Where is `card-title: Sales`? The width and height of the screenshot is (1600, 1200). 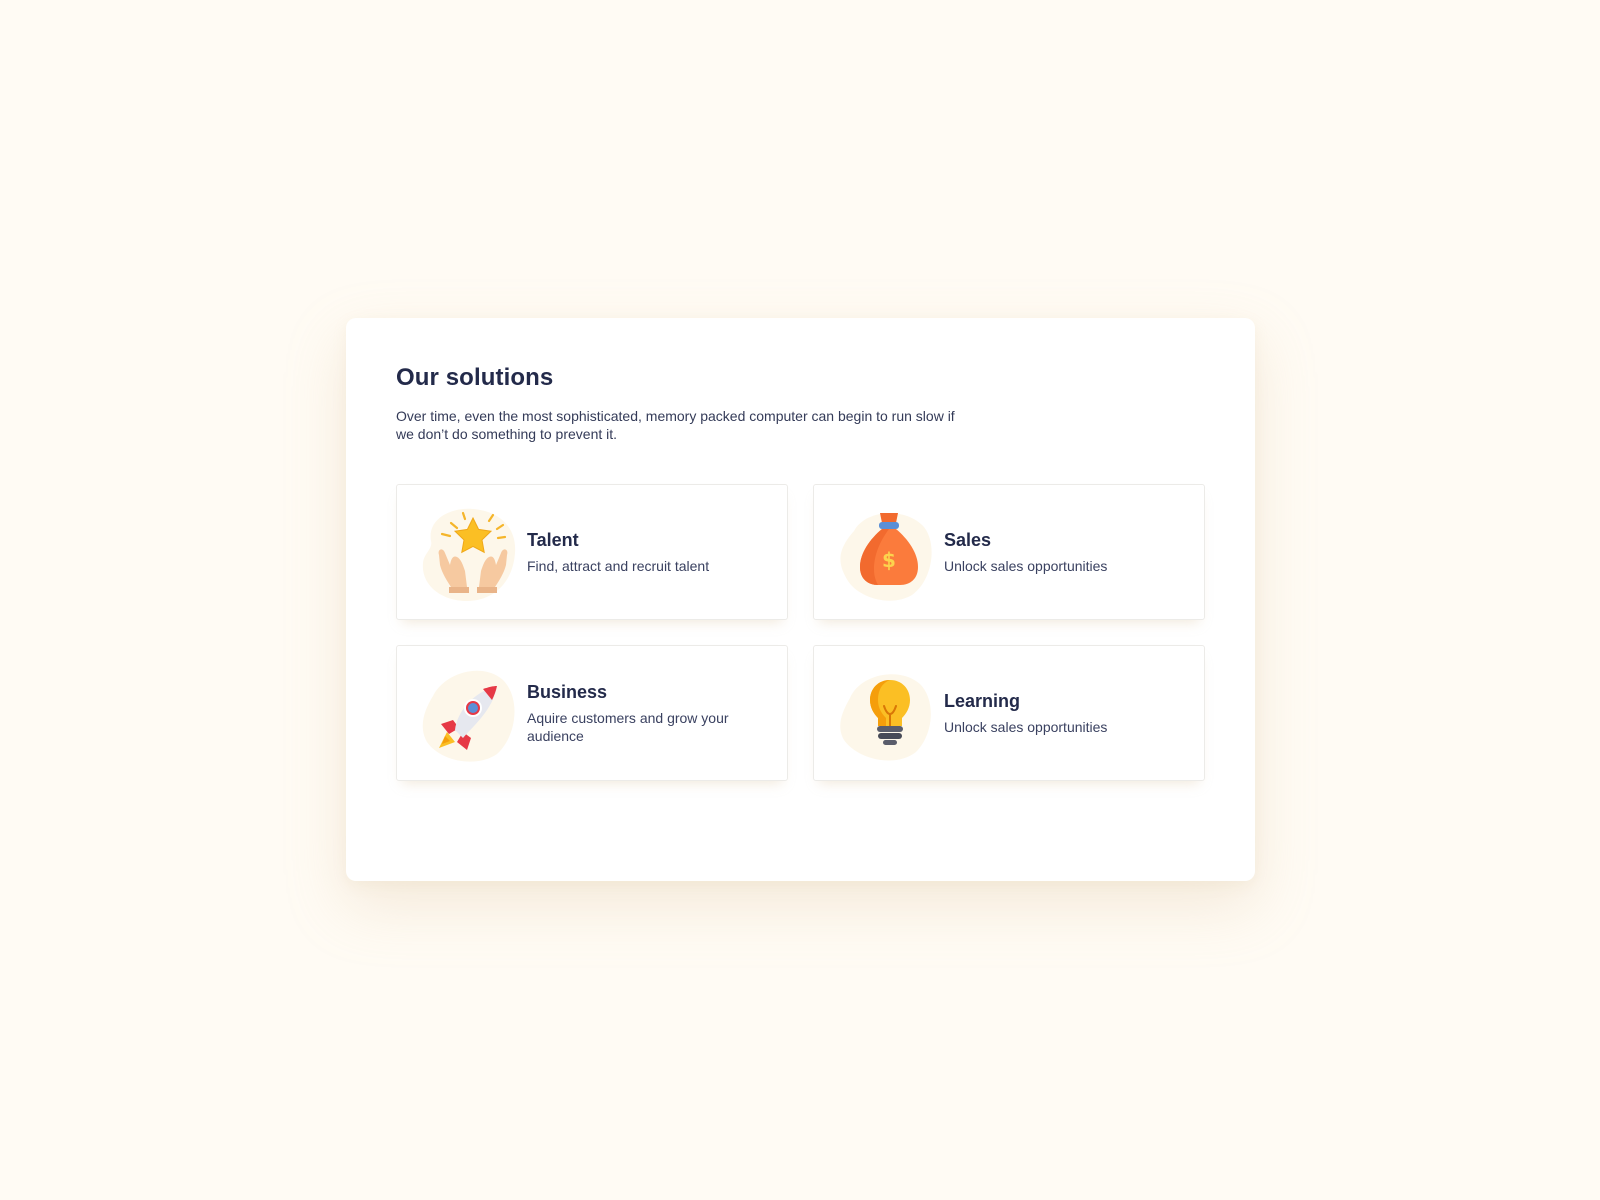 card-title: Sales is located at coordinates (968, 539).